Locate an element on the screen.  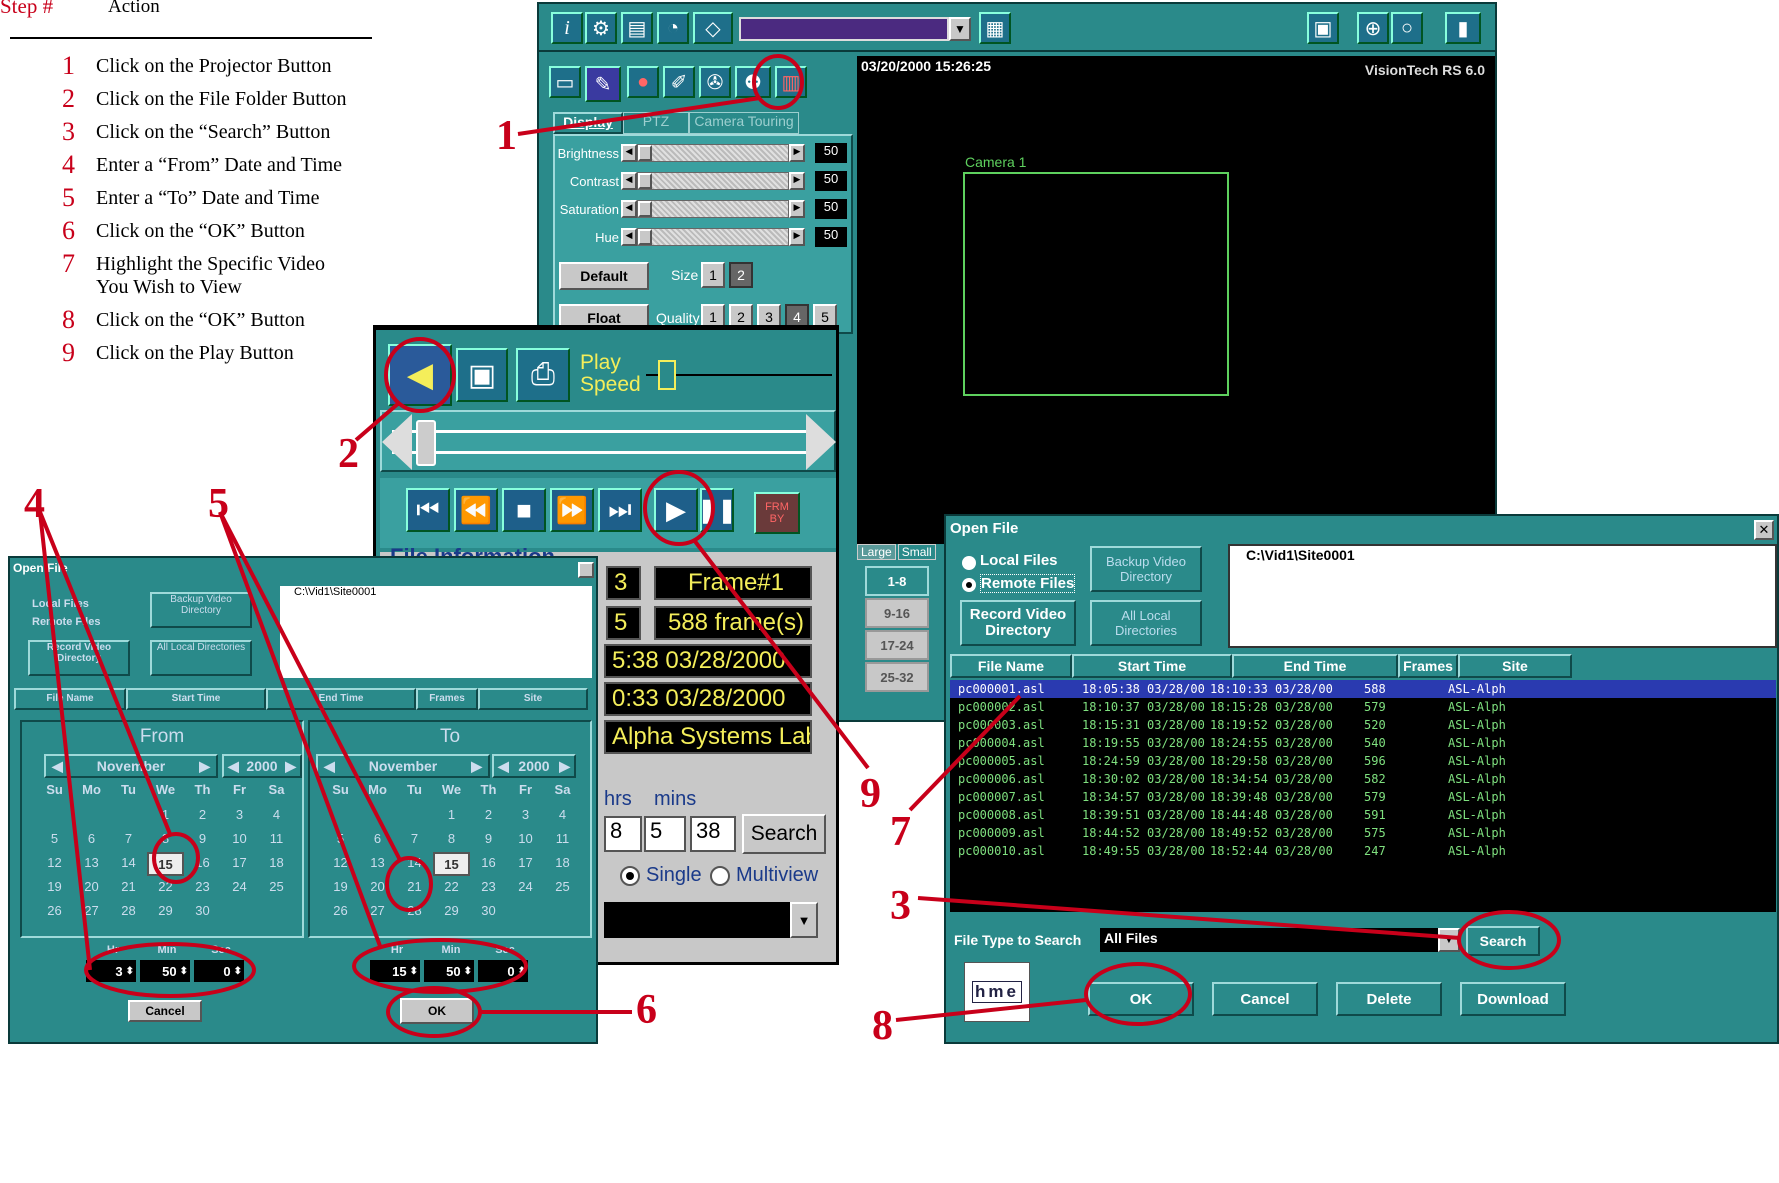
ring-ok-left is located at coordinates (434, 1012).